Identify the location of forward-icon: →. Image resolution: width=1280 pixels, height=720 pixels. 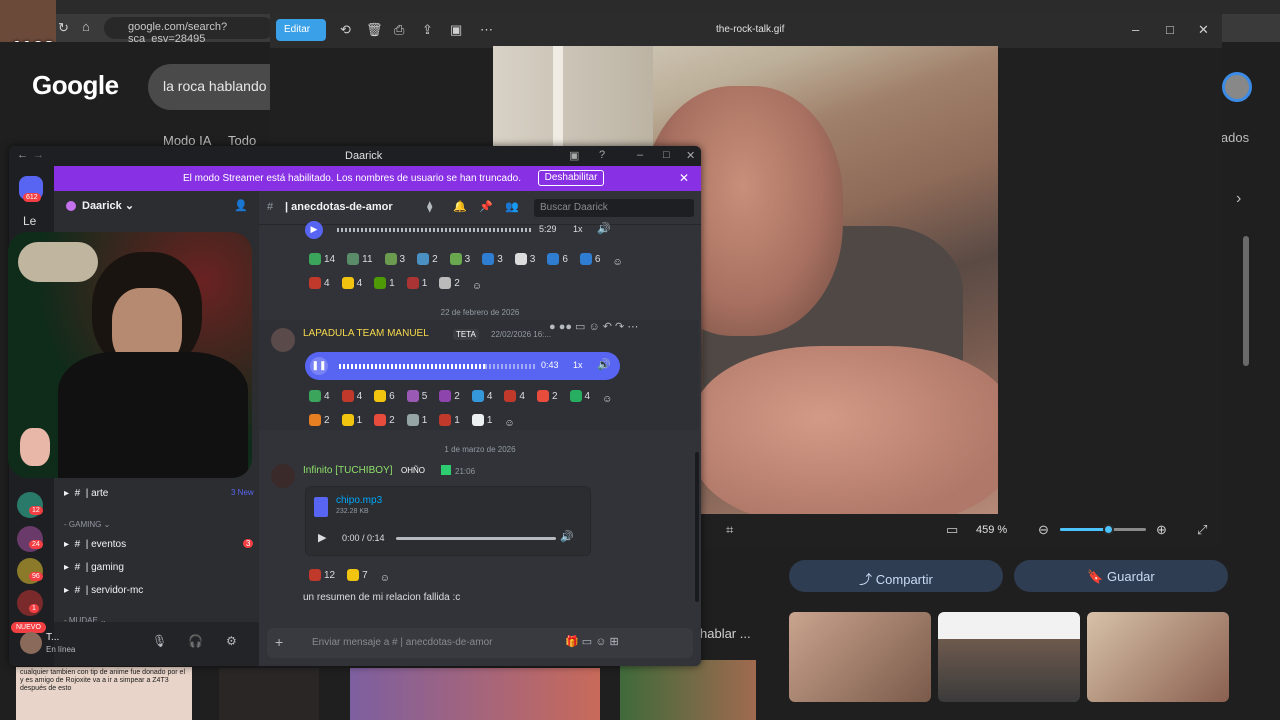
(38, 155).